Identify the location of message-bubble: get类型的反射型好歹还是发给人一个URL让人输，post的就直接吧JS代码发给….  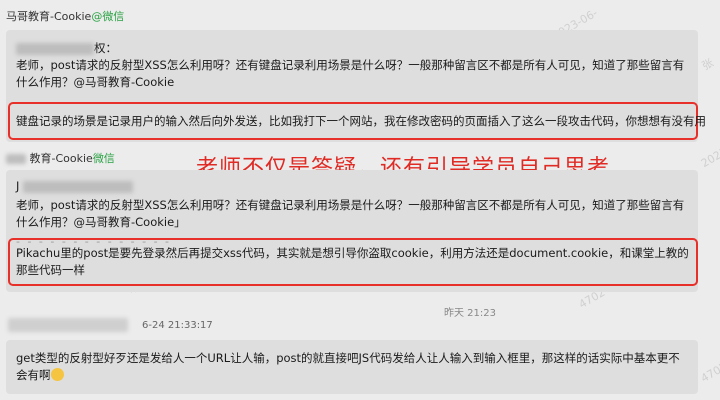
(352, 367).